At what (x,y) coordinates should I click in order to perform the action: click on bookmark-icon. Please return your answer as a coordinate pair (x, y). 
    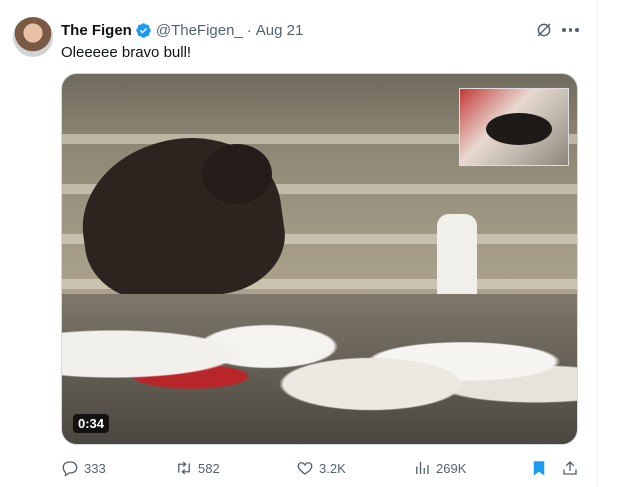
    Looking at the image, I should click on (539, 468).